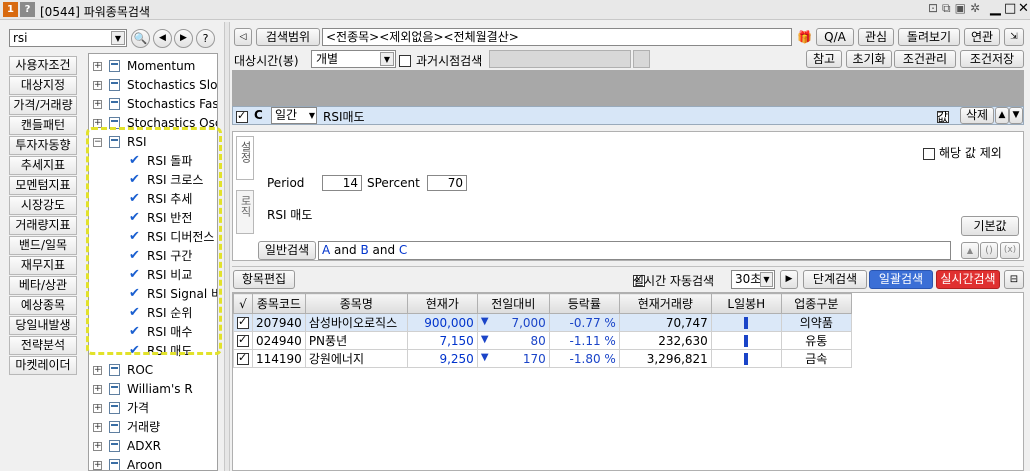  Describe the element at coordinates (1014, 37) in the screenshot. I see `expand-icon: ⇲` at that location.